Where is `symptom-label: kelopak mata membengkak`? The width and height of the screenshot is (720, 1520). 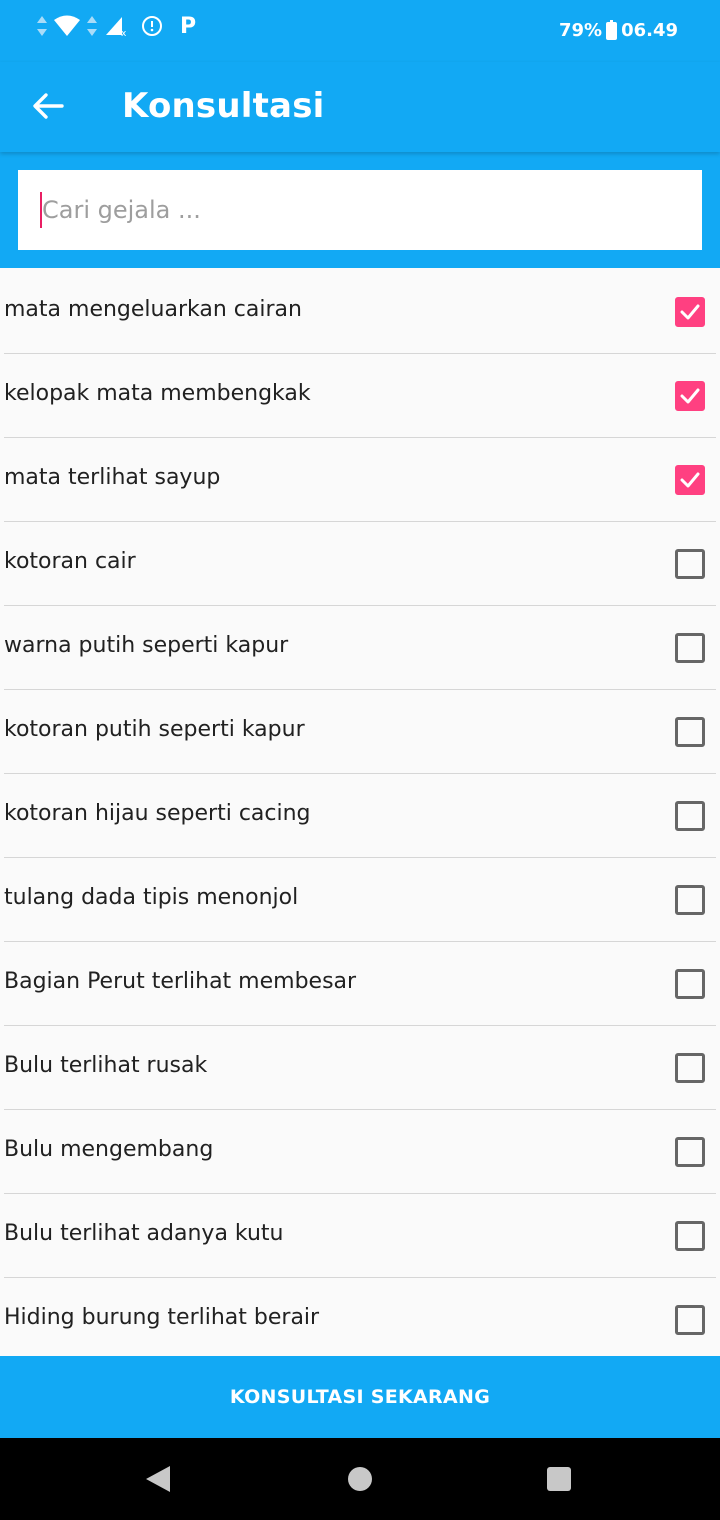
symptom-label: kelopak mata membengkak is located at coordinates (157, 393).